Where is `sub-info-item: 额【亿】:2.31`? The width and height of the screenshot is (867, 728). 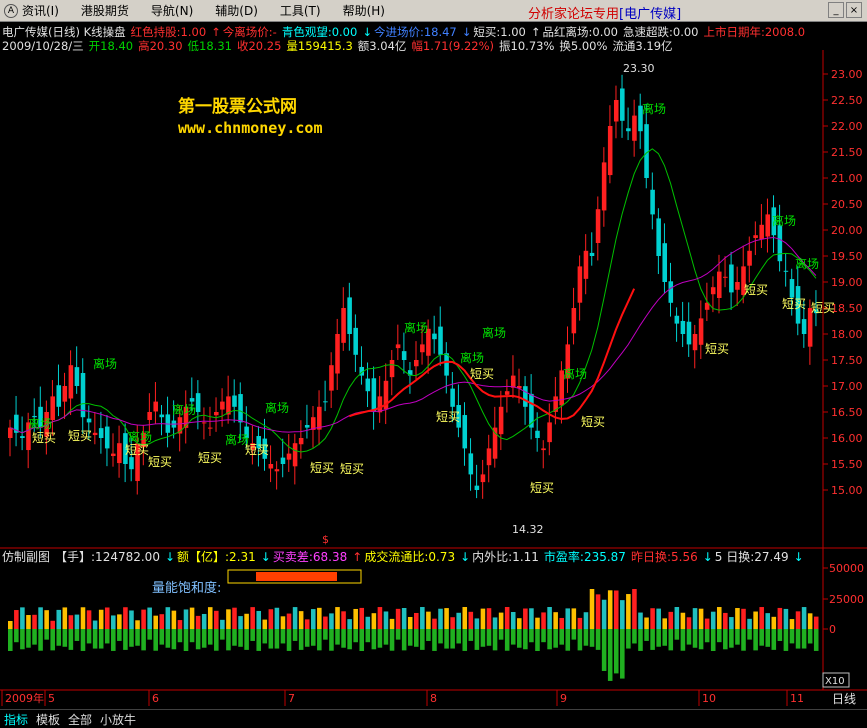
sub-info-item: 额【亿】:2.31 is located at coordinates (216, 557).